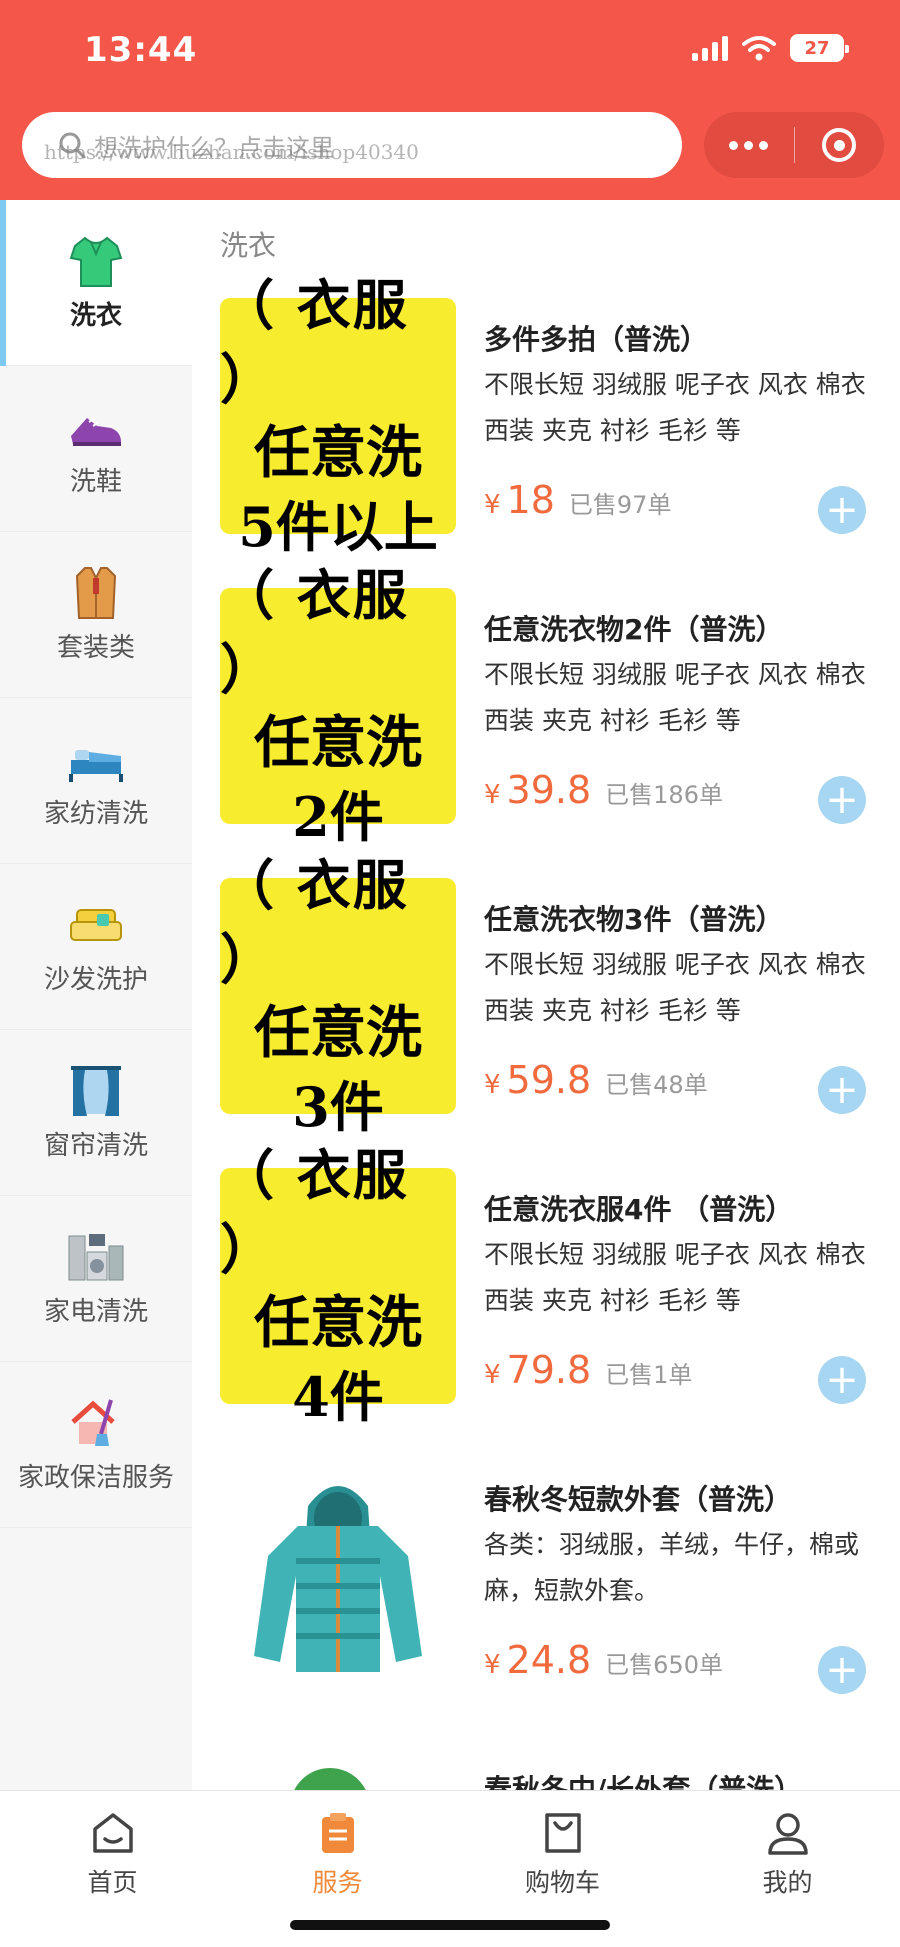 The image size is (900, 1947). I want to click on tab-label: 首页, so click(112, 1882).